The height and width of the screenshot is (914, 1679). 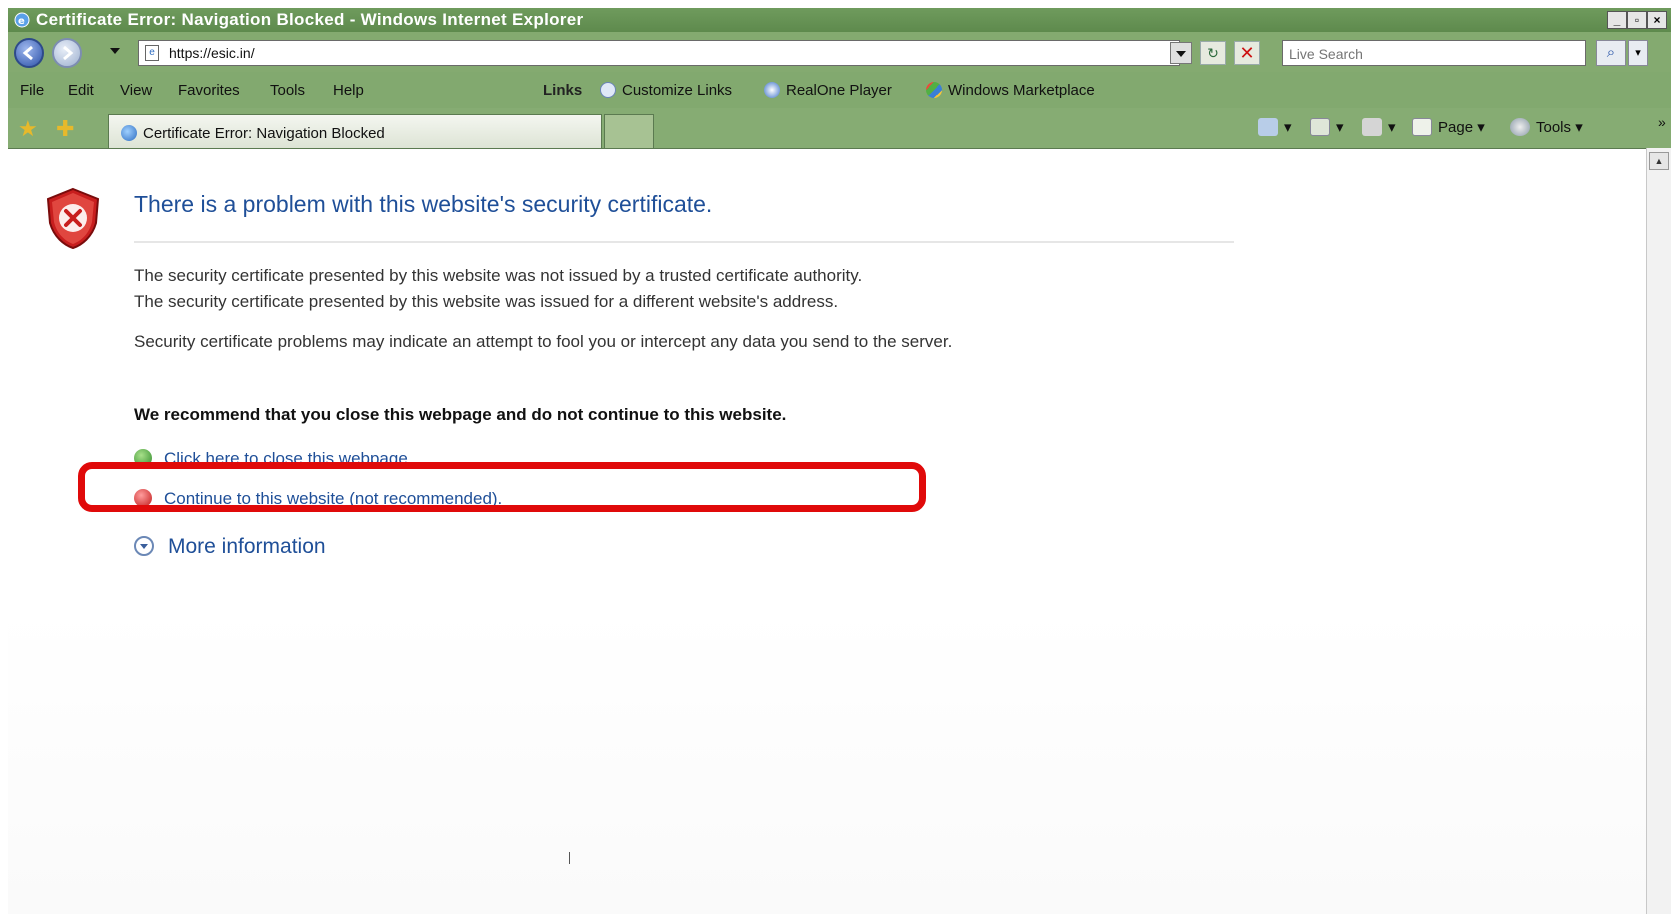 I want to click on tools-menu-button: Tools ▾, so click(x=1546, y=127).